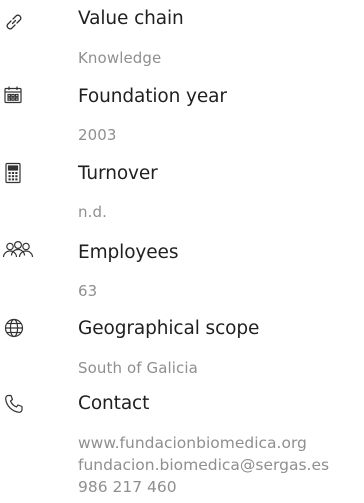 The image size is (364, 503). What do you see at coordinates (131, 18) in the screenshot?
I see `item-title: Value chain` at bounding box center [131, 18].